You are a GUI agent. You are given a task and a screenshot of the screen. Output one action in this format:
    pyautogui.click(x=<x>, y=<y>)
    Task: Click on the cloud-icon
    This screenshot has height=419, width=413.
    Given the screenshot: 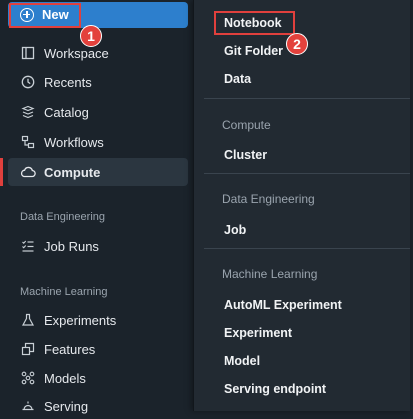 What is the action you would take?
    pyautogui.click(x=28, y=172)
    